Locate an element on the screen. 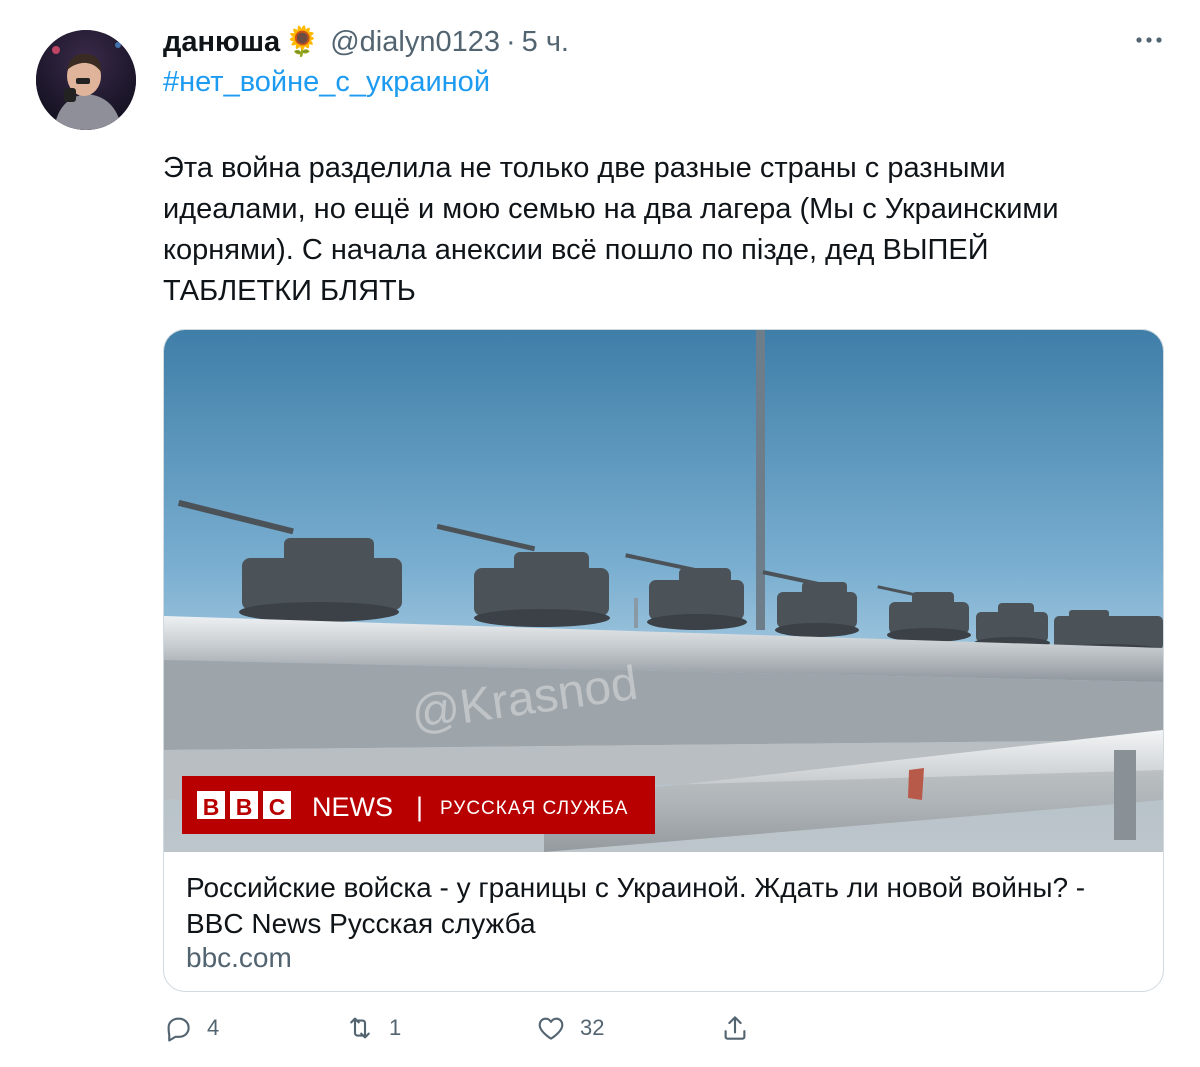 This screenshot has width=1200, height=1067. bbc-logo-letter-b2: B is located at coordinates (244, 807).